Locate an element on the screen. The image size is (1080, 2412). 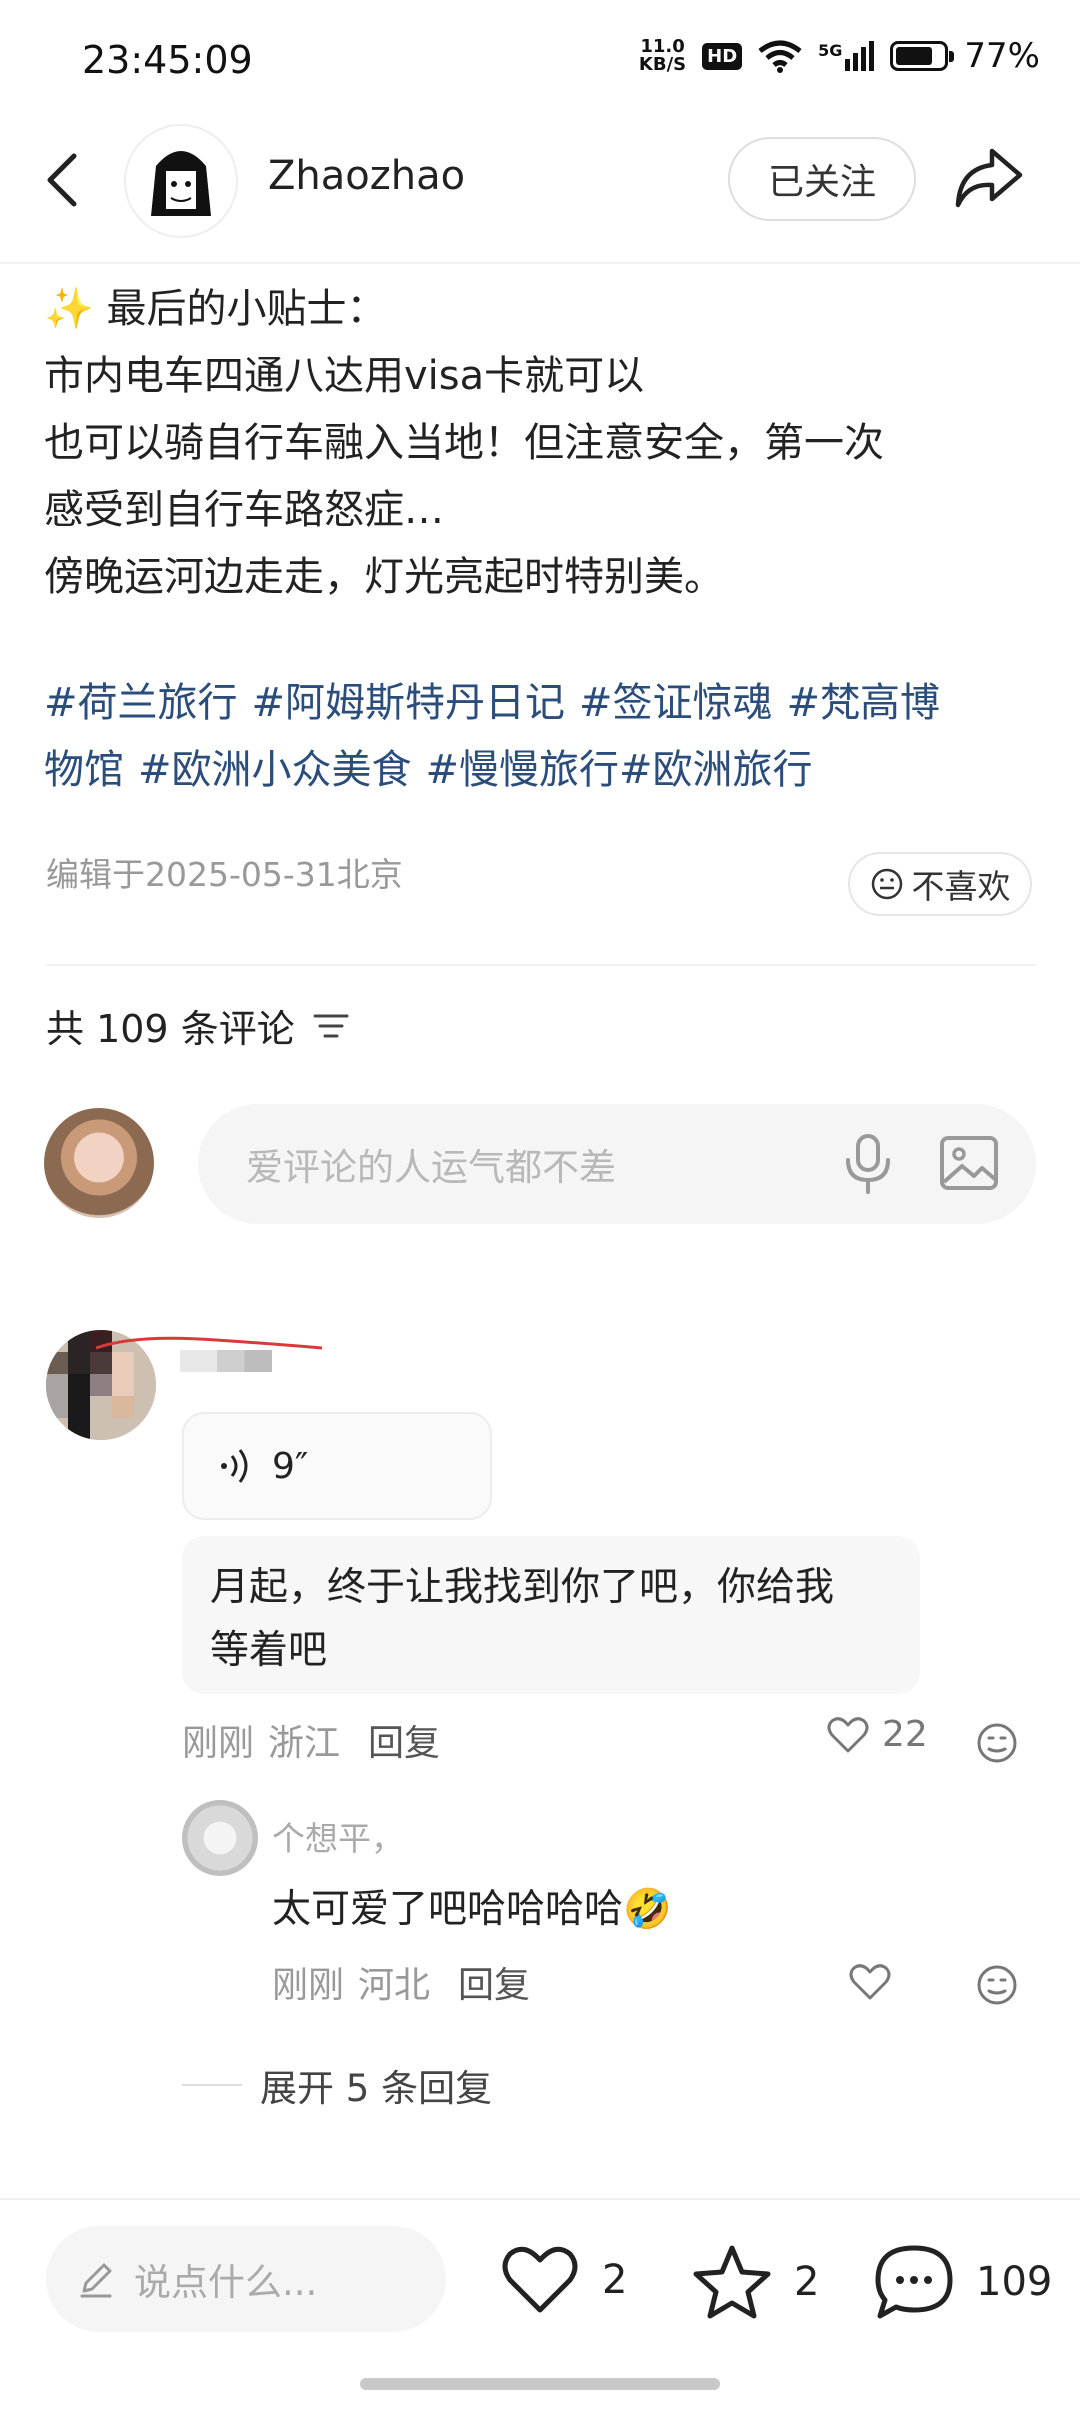
frown-face-icon is located at coordinates (886, 884).